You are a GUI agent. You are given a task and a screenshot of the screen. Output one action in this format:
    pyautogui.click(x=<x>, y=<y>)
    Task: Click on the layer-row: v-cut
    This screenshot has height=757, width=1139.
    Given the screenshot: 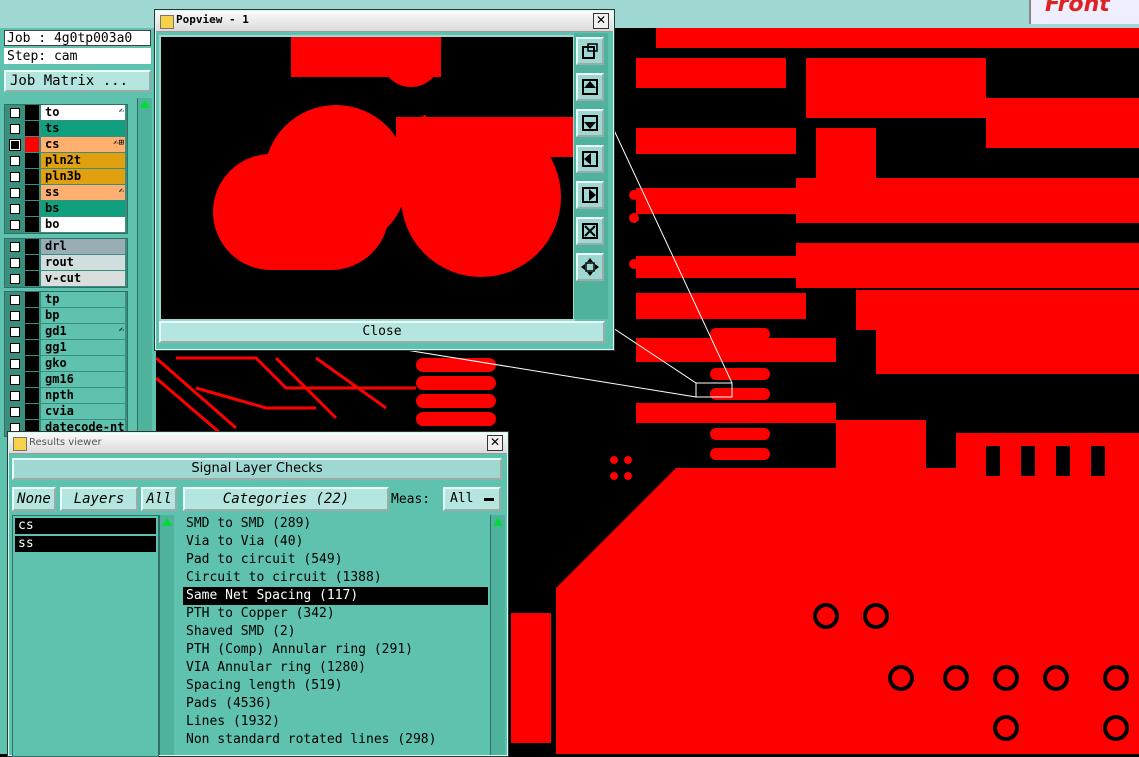 What is the action you would take?
    pyautogui.click(x=66, y=279)
    